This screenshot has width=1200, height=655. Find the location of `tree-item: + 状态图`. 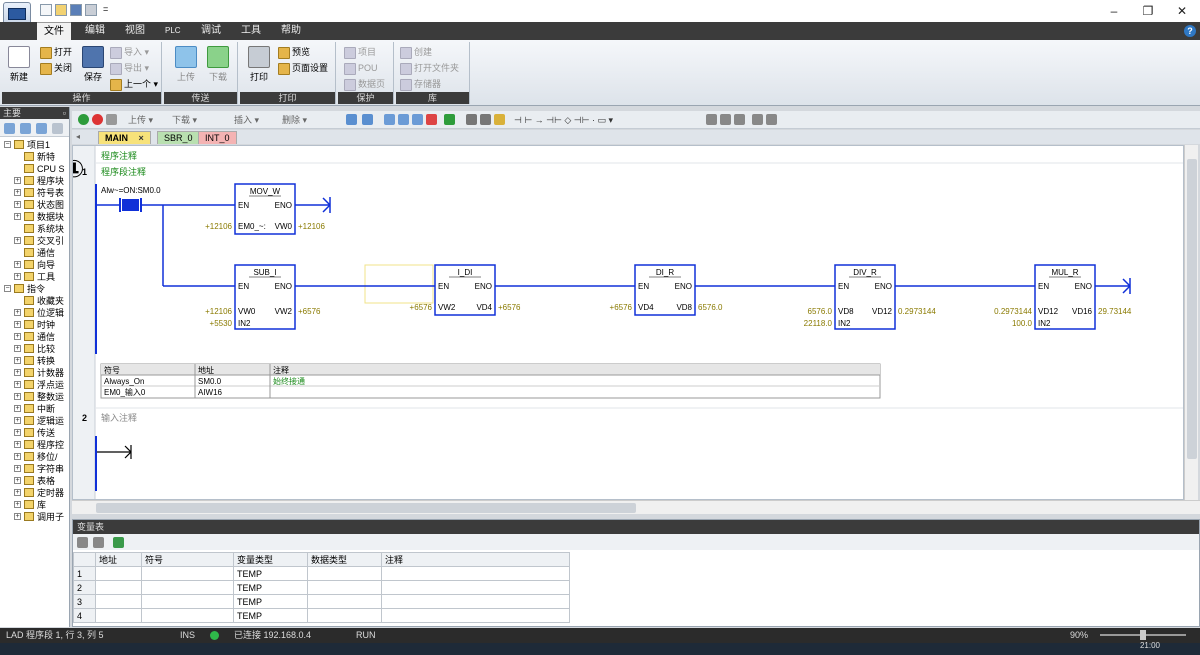

tree-item: + 状态图 is located at coordinates (34, 205).